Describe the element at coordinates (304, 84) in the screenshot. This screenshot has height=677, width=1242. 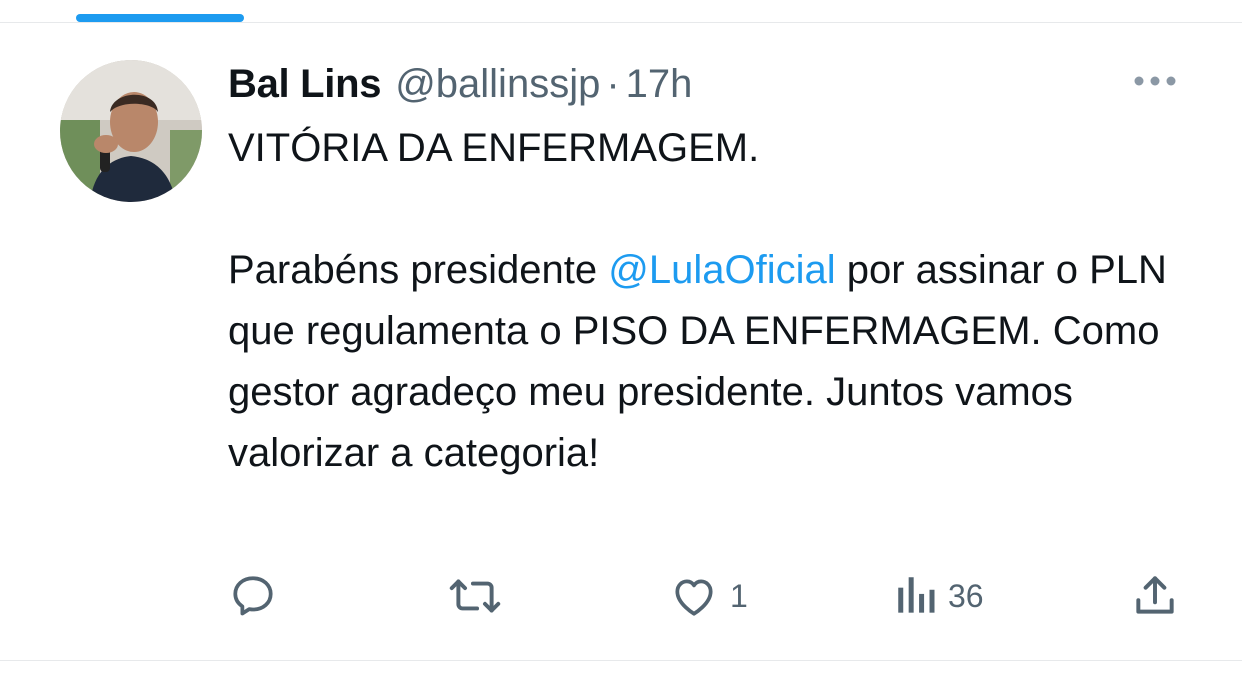
I see `author-name: Bal Lins` at that location.